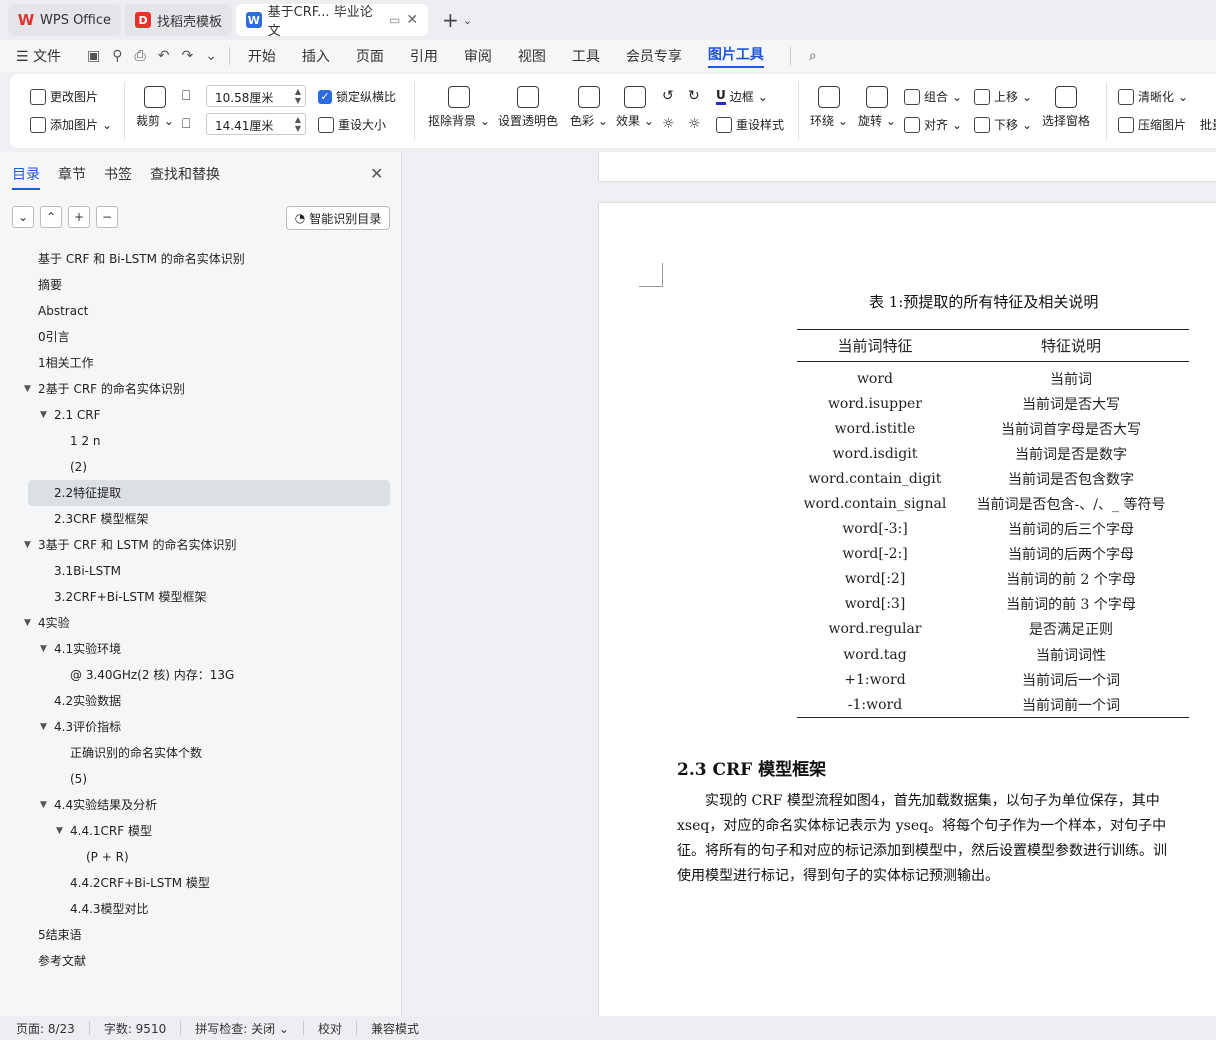 The image size is (1216, 1040). I want to click on toc-item: 4.4.3模型对比, so click(201, 909).